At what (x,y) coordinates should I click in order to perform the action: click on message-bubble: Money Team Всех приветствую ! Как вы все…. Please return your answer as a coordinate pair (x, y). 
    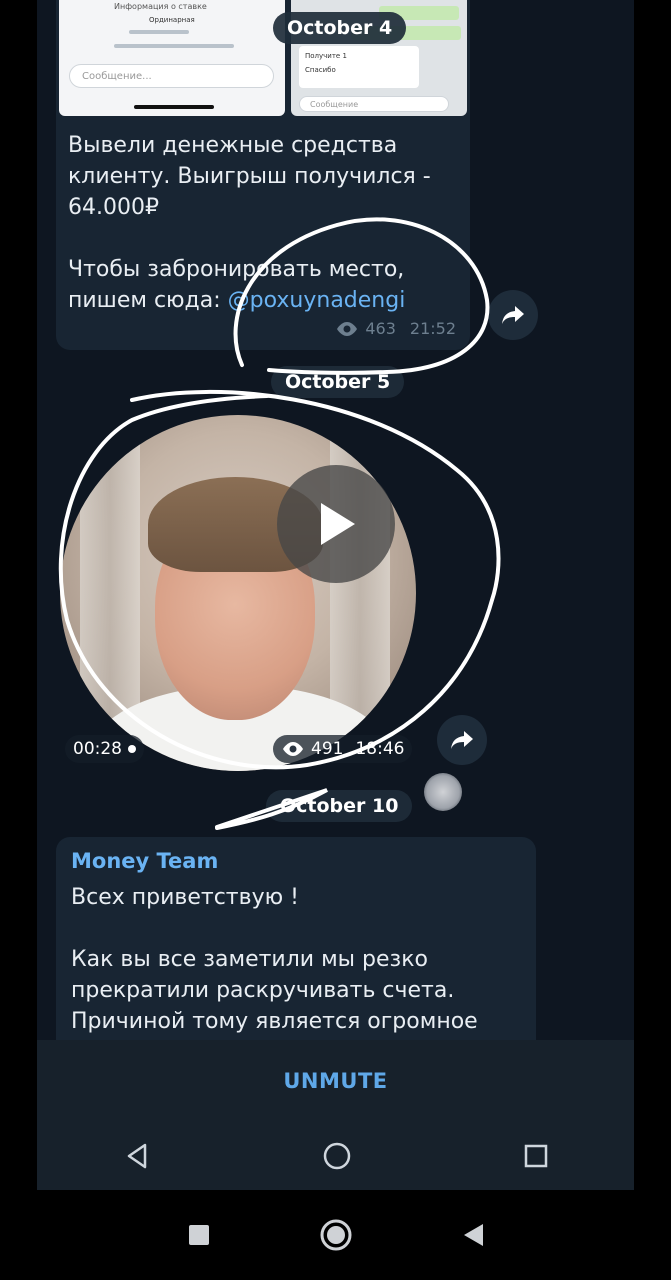
    Looking at the image, I should click on (296, 938).